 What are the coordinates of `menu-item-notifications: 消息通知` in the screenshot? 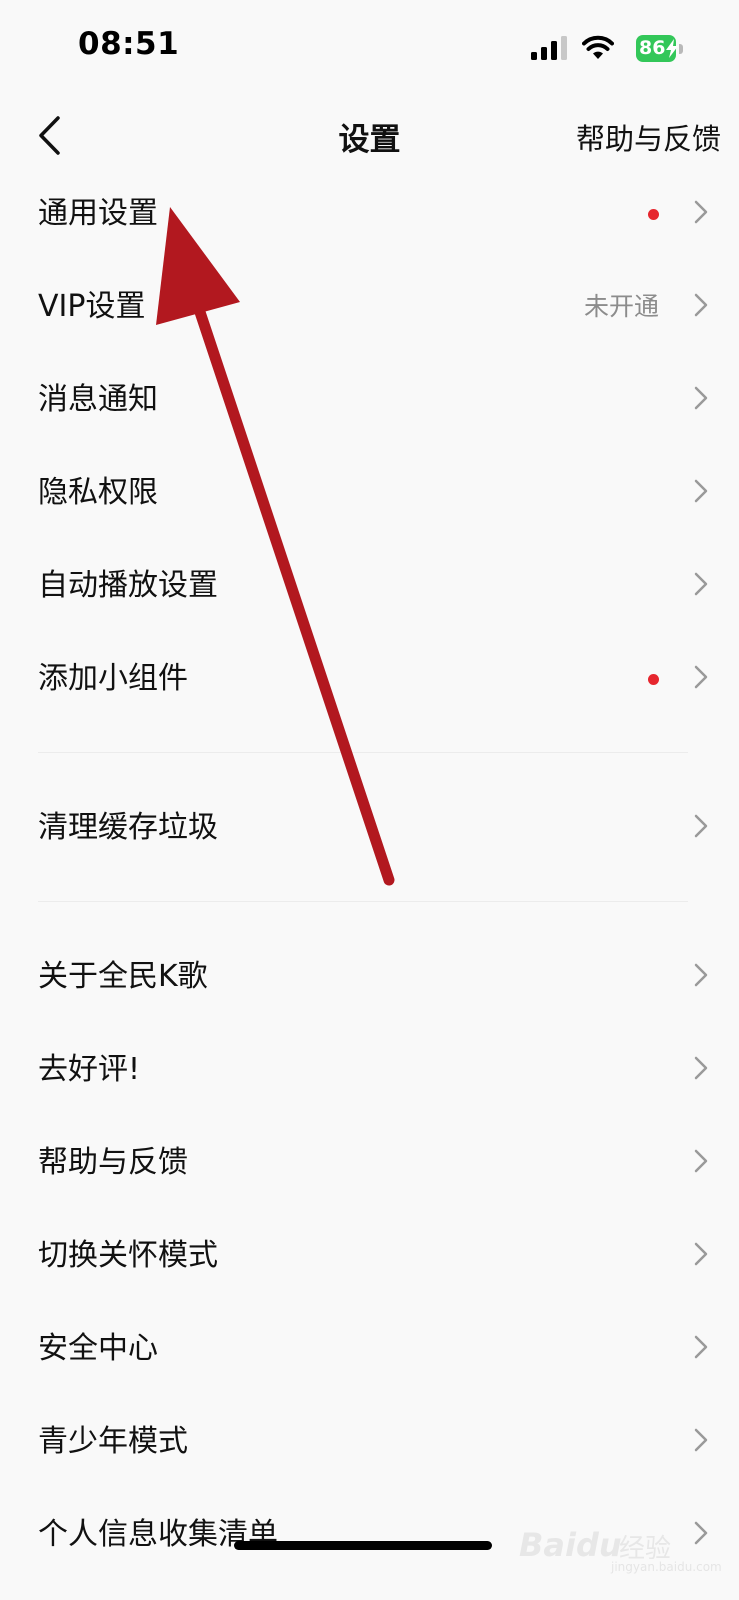 It's located at (369, 399).